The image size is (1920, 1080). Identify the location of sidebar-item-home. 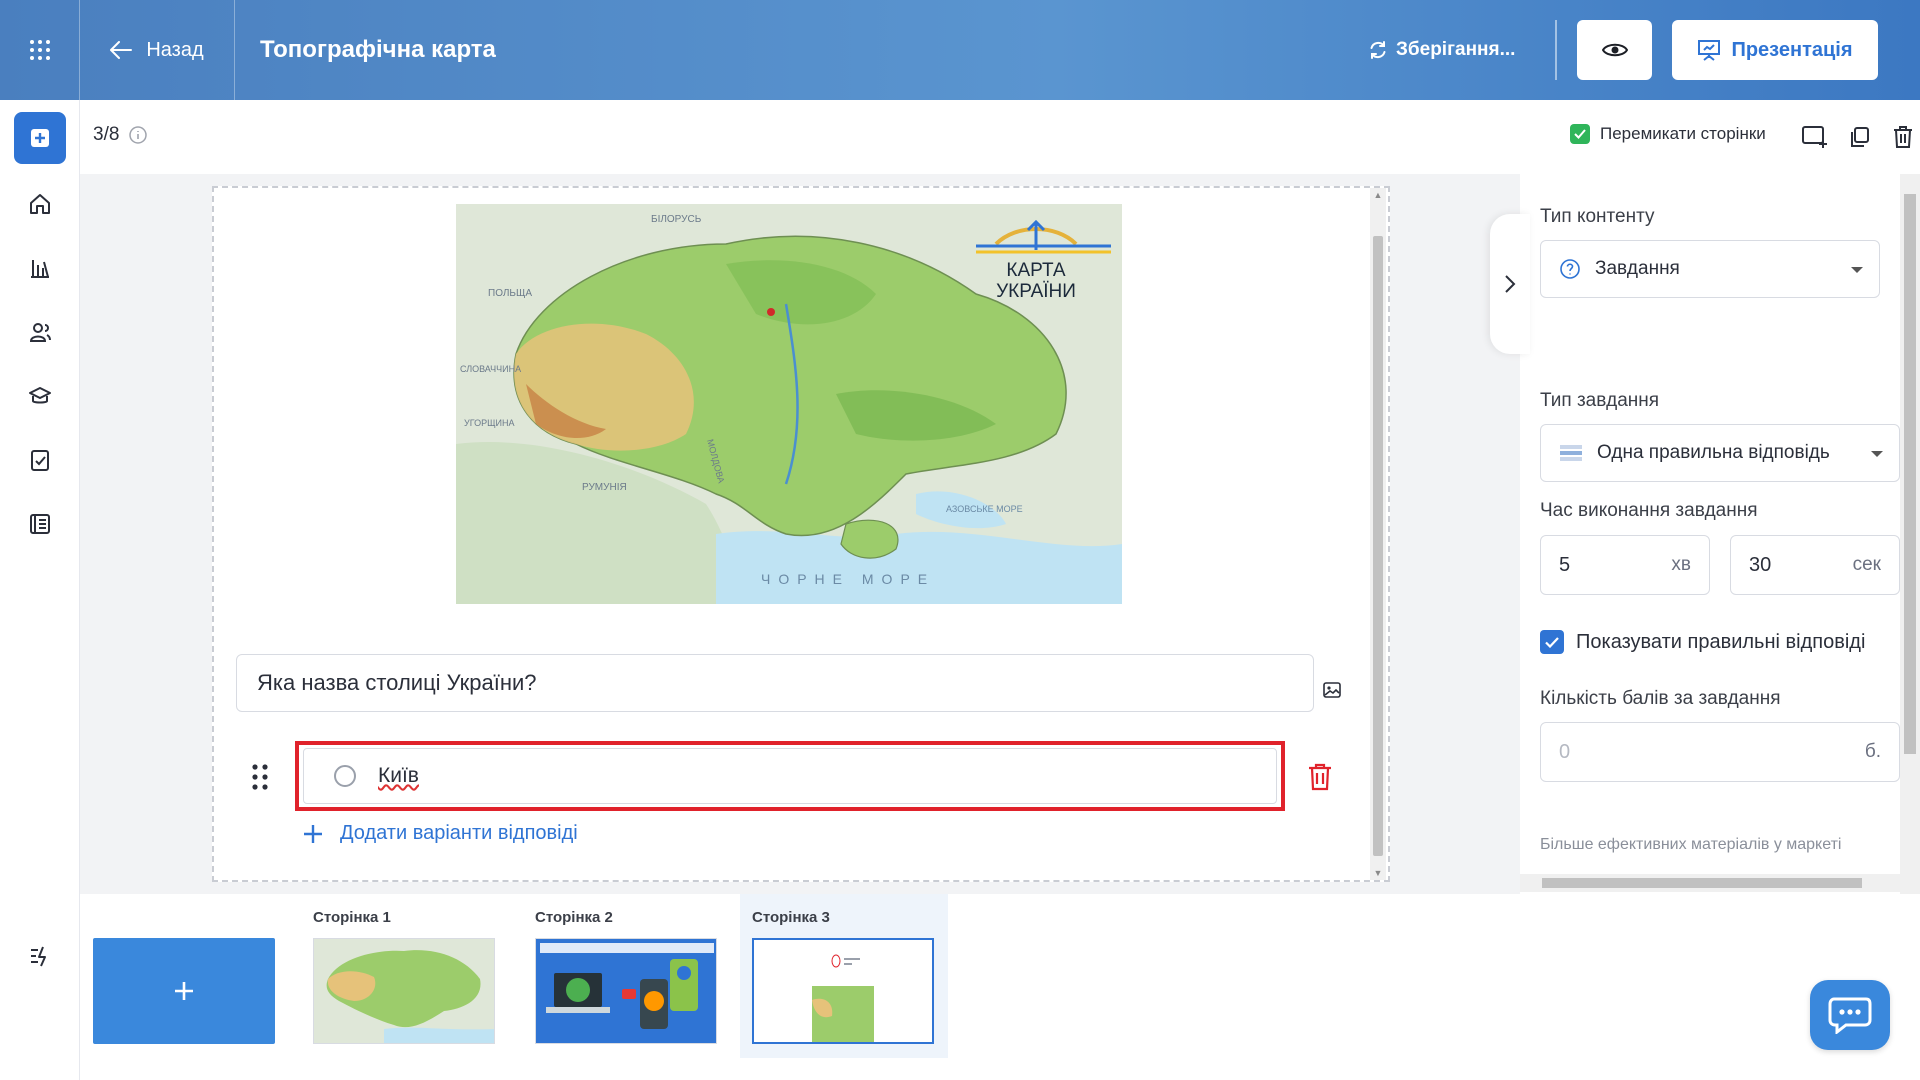
(40, 204).